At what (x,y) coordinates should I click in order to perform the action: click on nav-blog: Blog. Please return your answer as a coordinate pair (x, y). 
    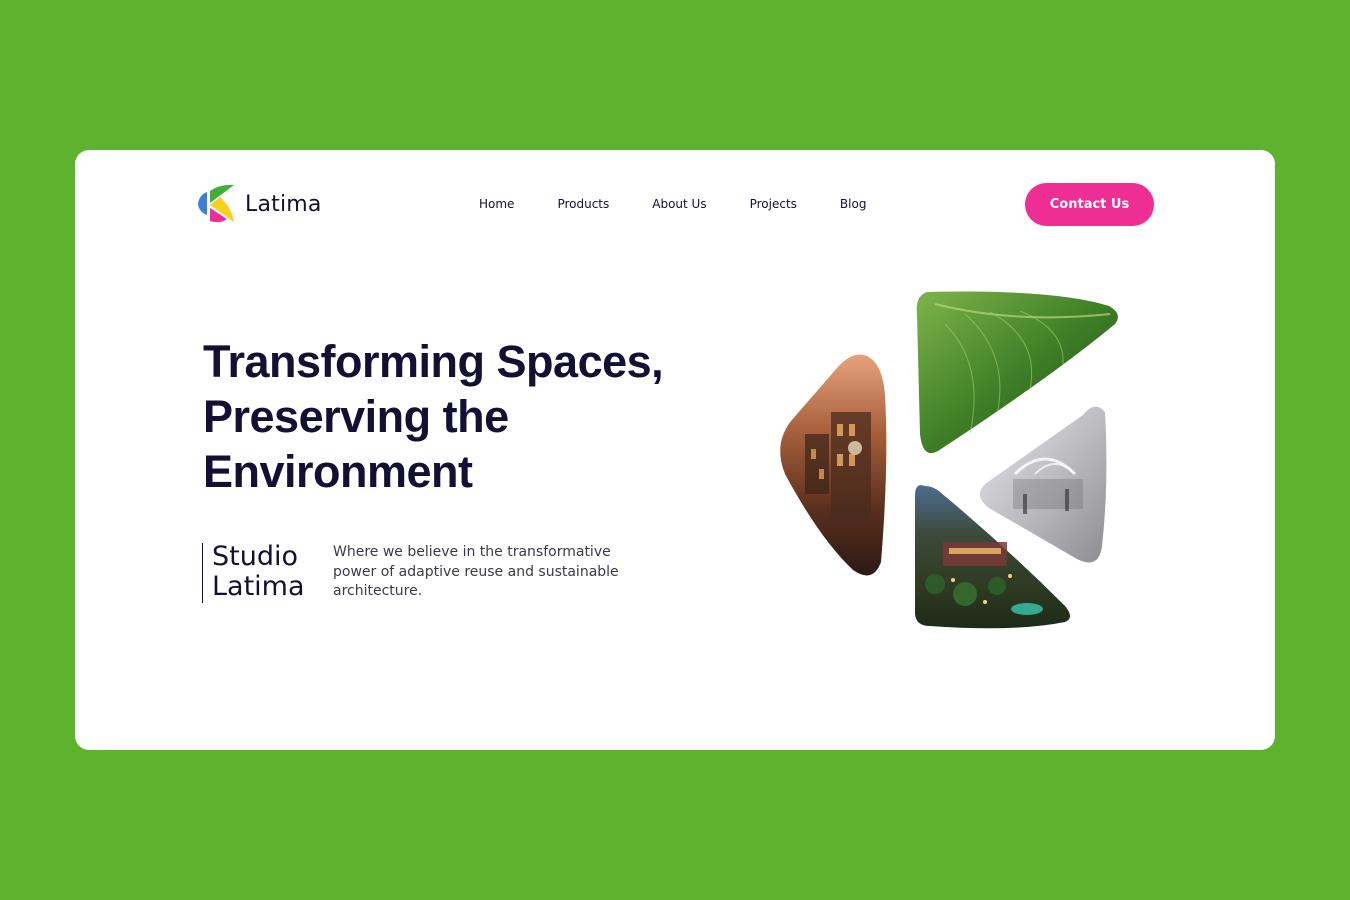
    Looking at the image, I should click on (853, 204).